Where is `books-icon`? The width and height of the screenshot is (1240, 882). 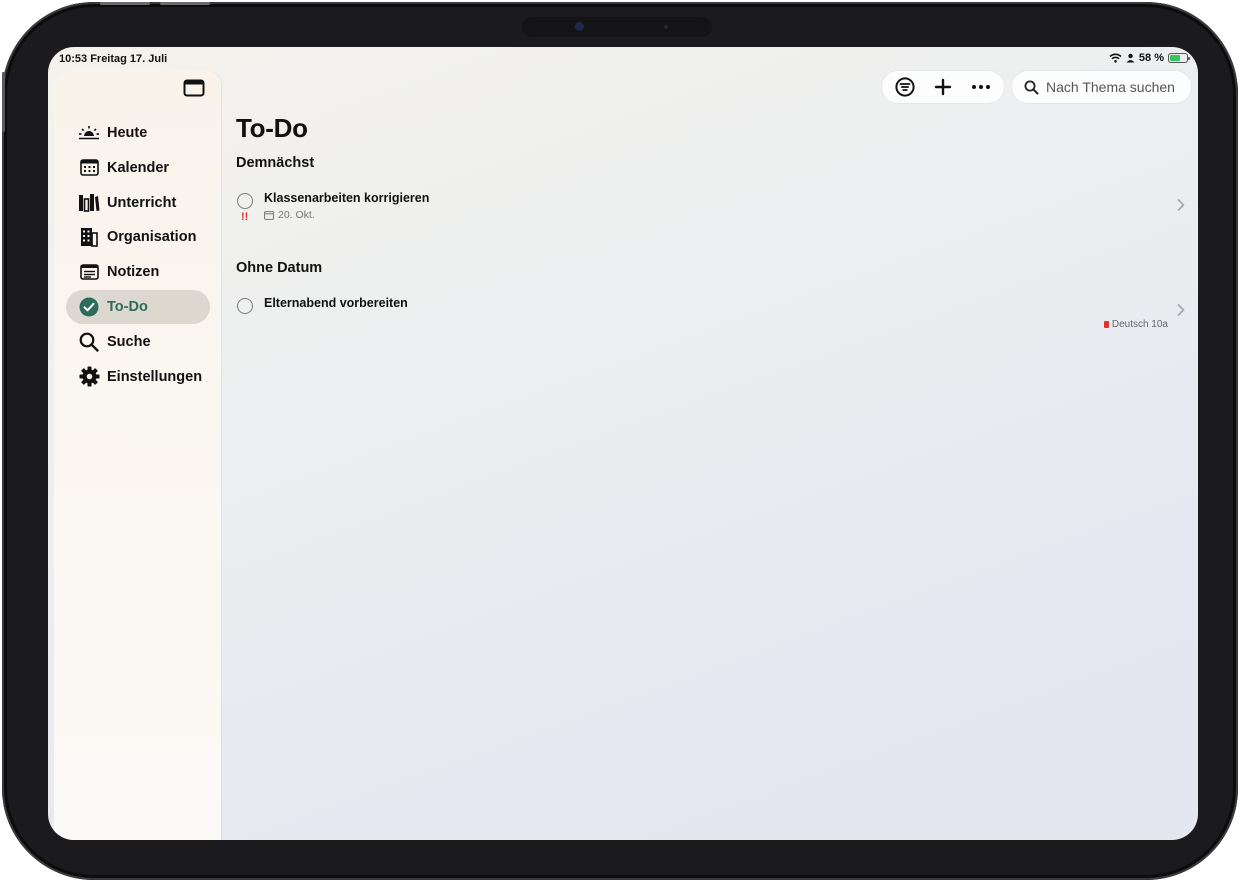
books-icon is located at coordinates (89, 203).